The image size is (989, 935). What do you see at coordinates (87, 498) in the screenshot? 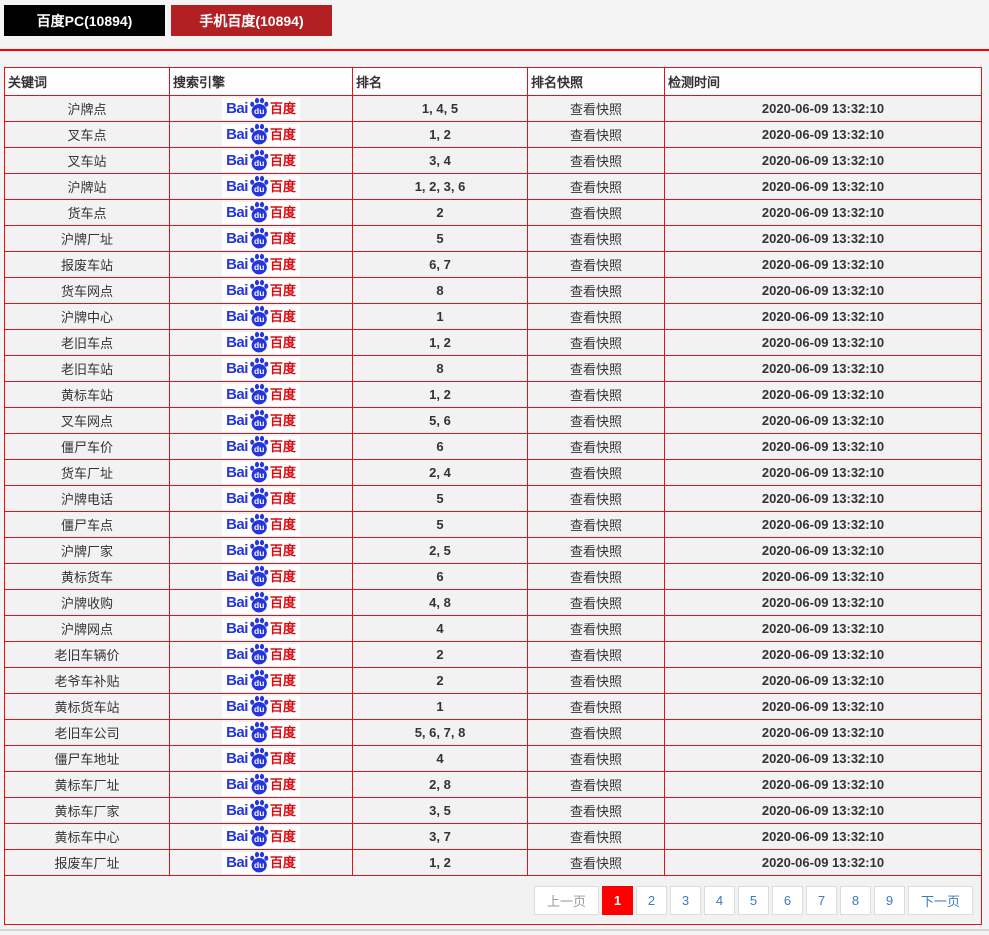
I see `keyword-cell: 沪牌电话` at bounding box center [87, 498].